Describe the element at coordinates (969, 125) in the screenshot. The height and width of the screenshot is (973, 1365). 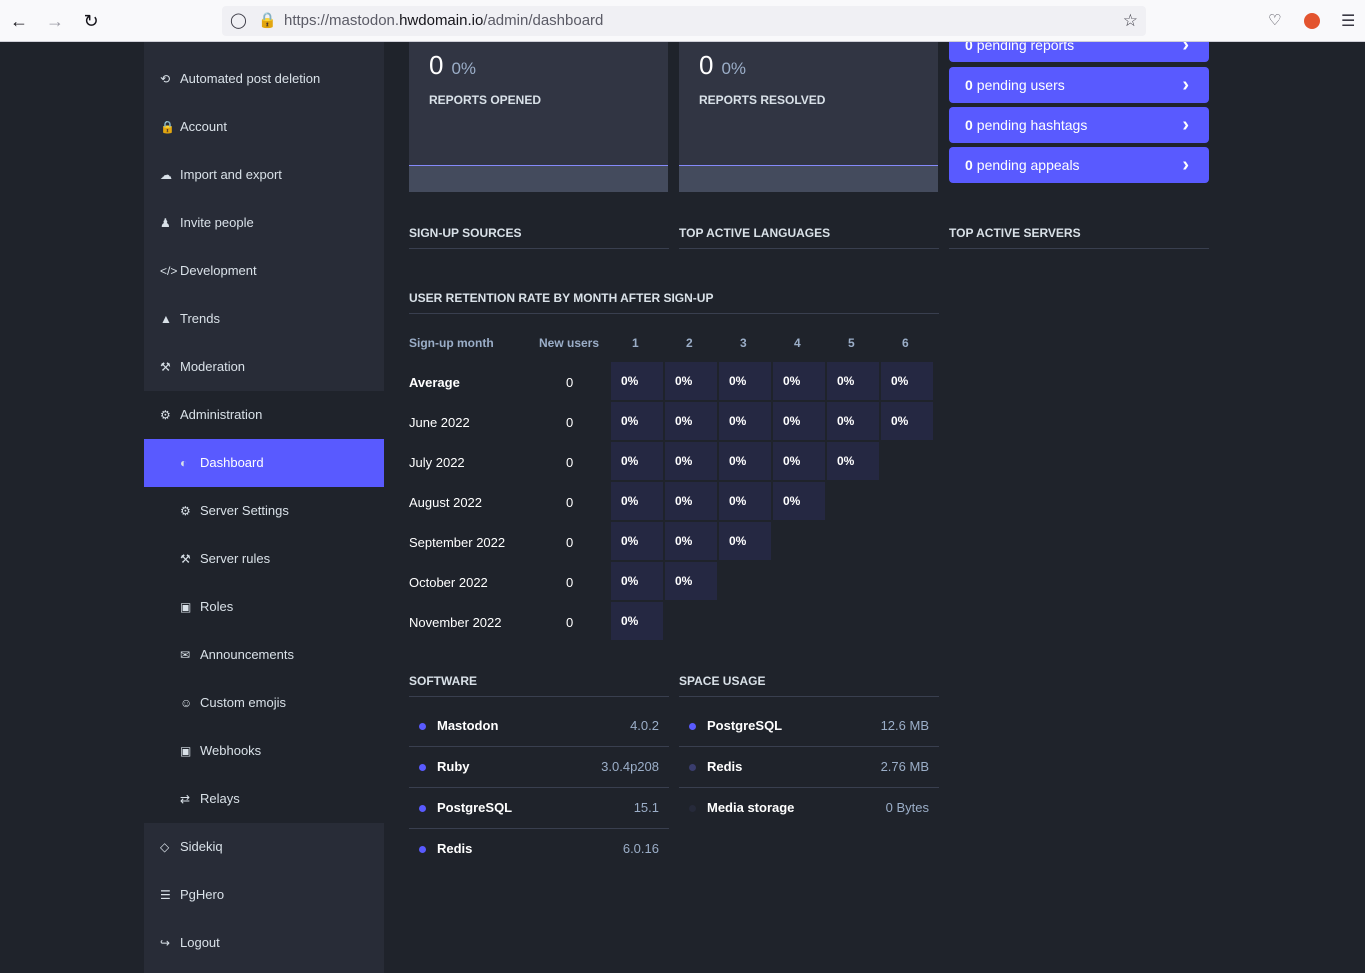
I see `pending-count: 0` at that location.